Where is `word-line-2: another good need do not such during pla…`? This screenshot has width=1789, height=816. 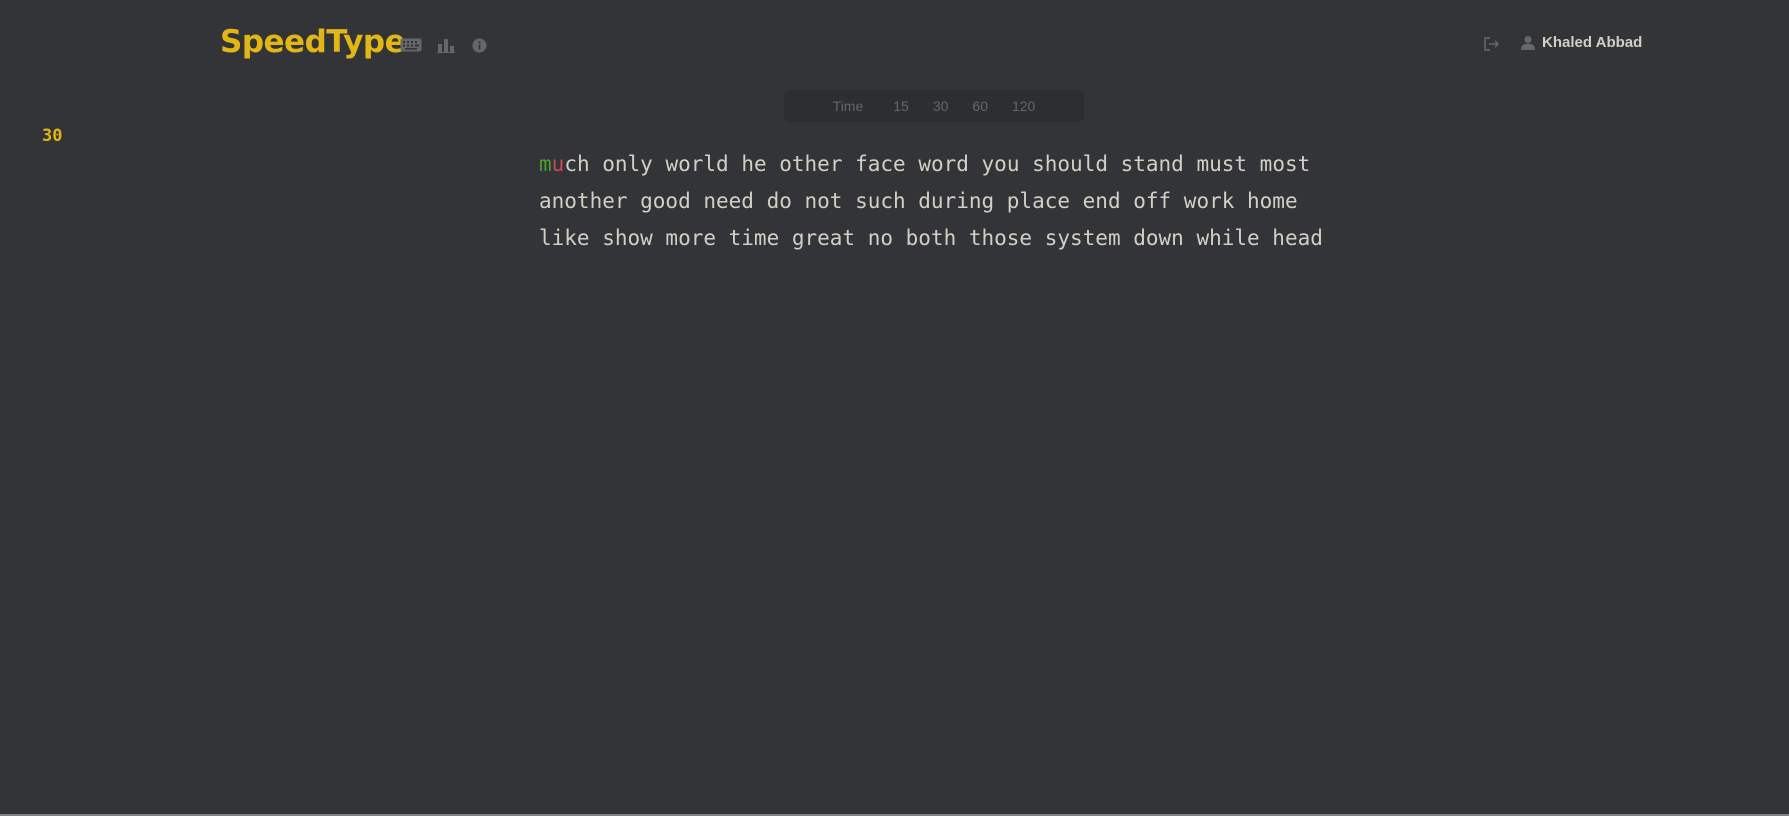
word-line-2: another good need do not such during pla… is located at coordinates (918, 201).